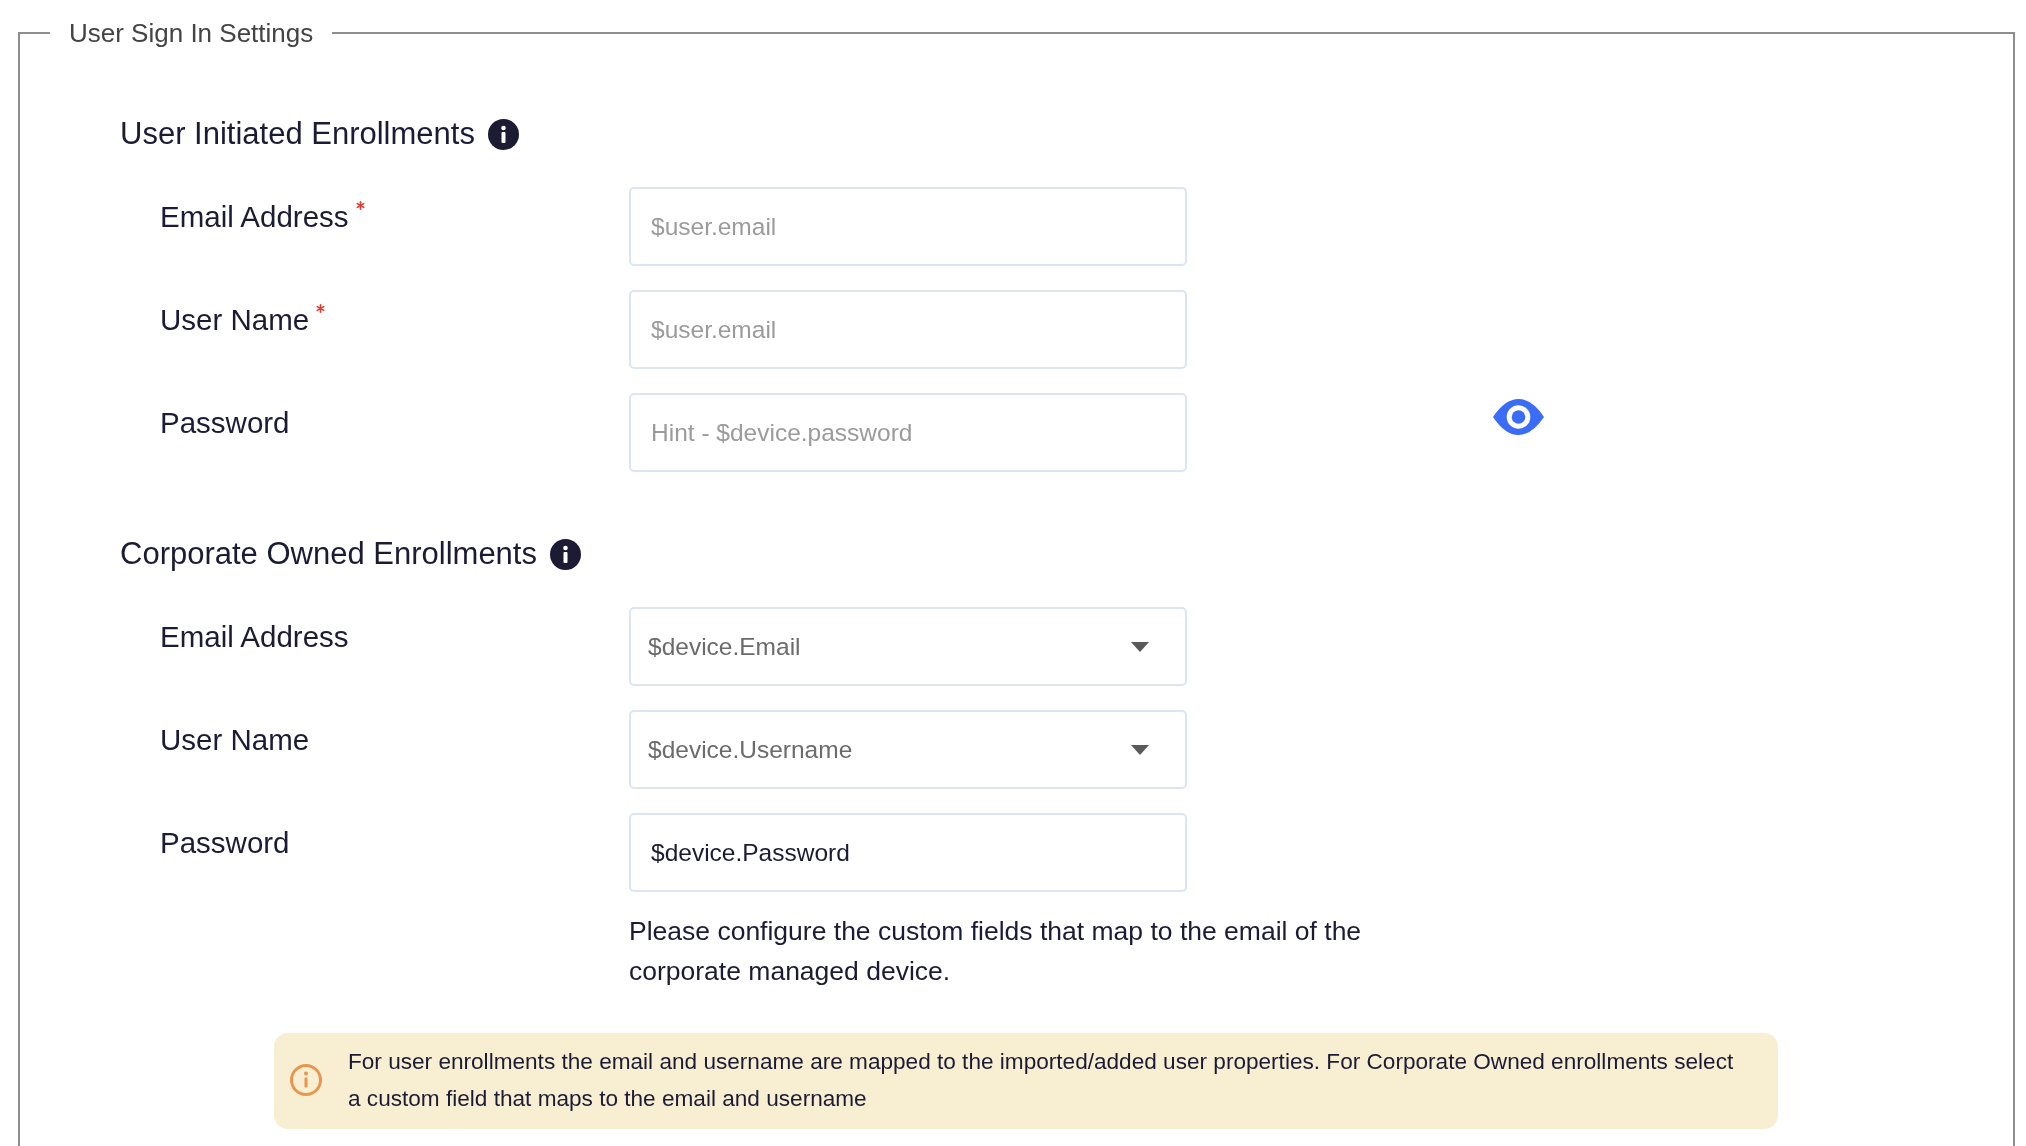  What do you see at coordinates (908, 852) in the screenshot?
I see `input-field: $device.Password` at bounding box center [908, 852].